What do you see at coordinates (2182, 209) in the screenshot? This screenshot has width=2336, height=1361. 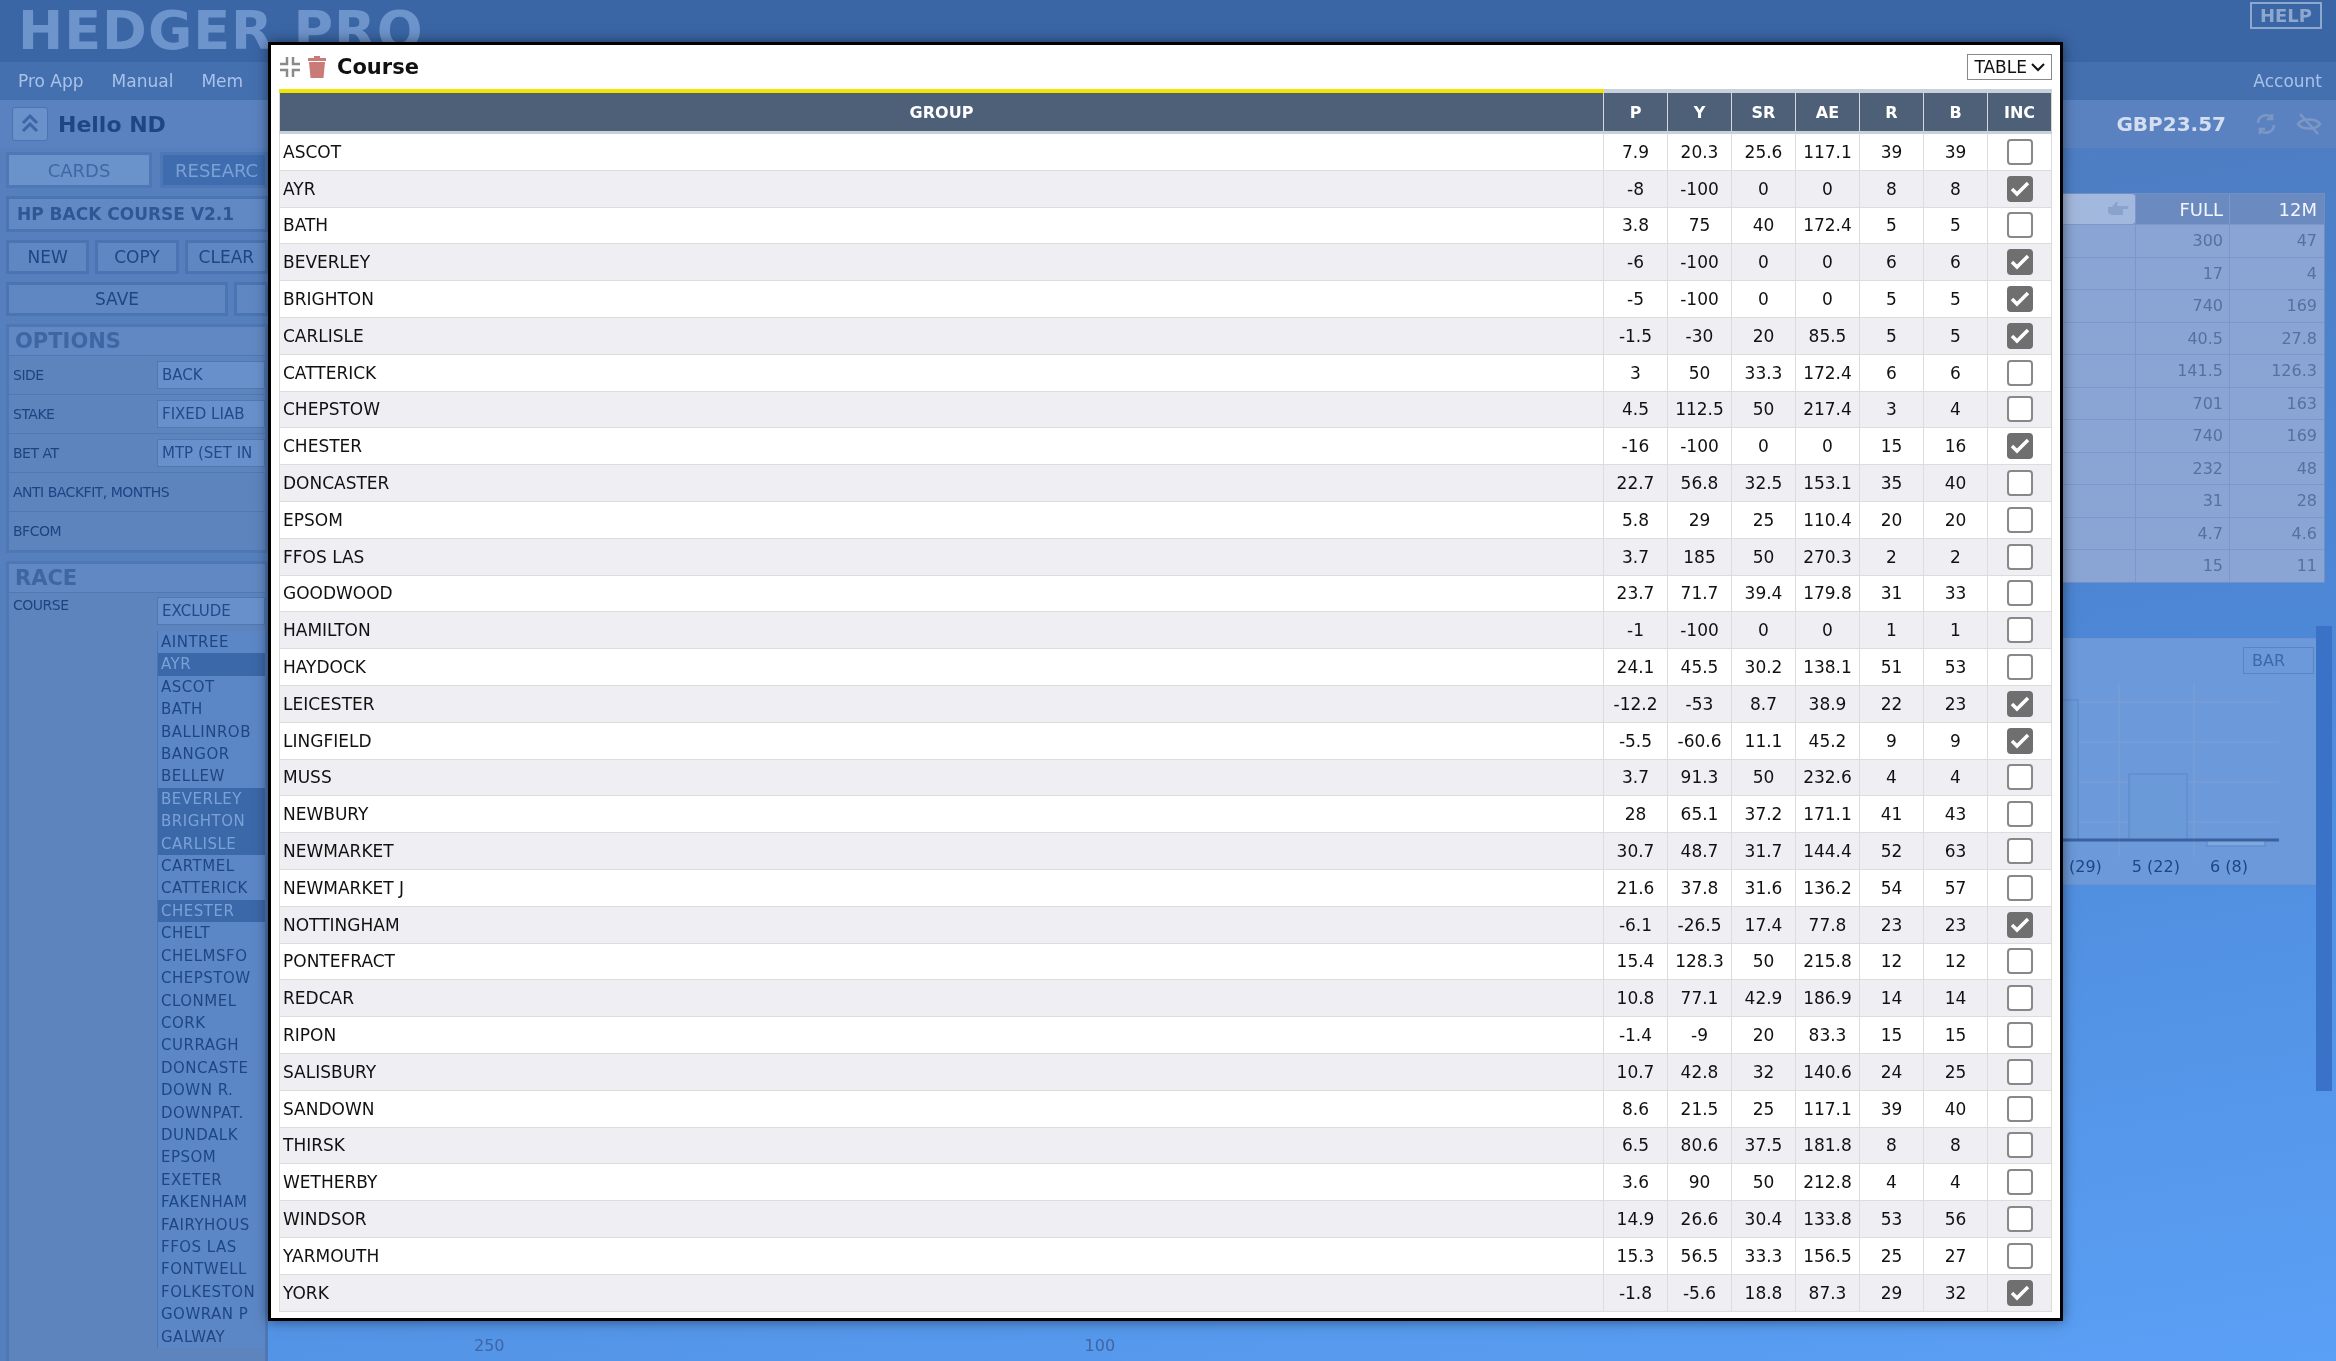 I see `column-header: FULL` at bounding box center [2182, 209].